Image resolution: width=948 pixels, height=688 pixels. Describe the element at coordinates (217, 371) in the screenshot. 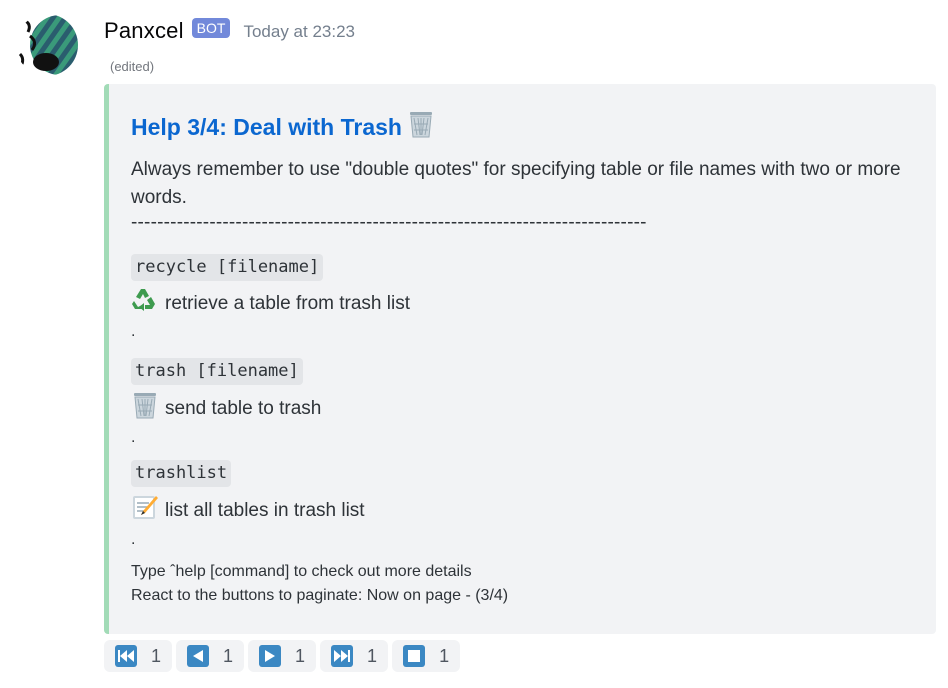

I see `command-code: trash [filename]` at that location.